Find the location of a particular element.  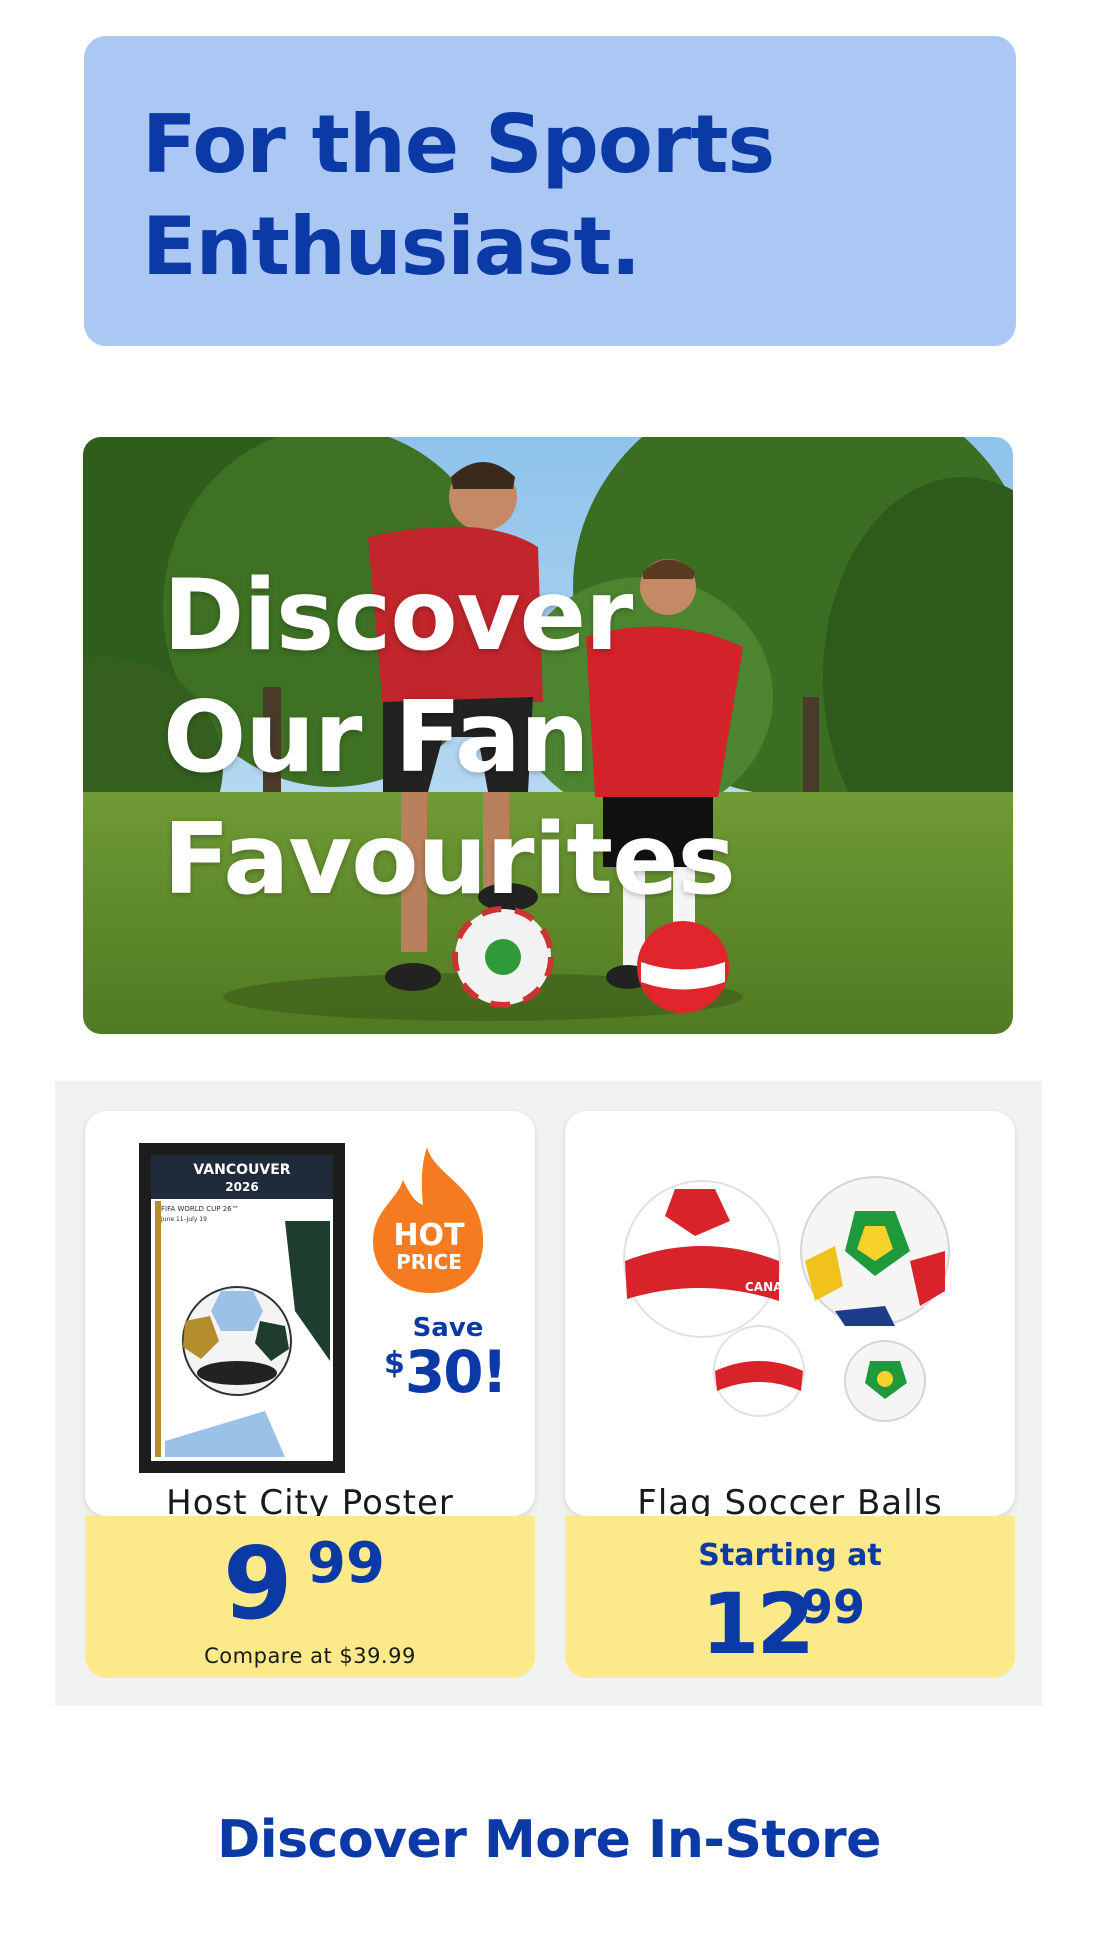

title-line-2: Enthusiast. is located at coordinates (391, 246).